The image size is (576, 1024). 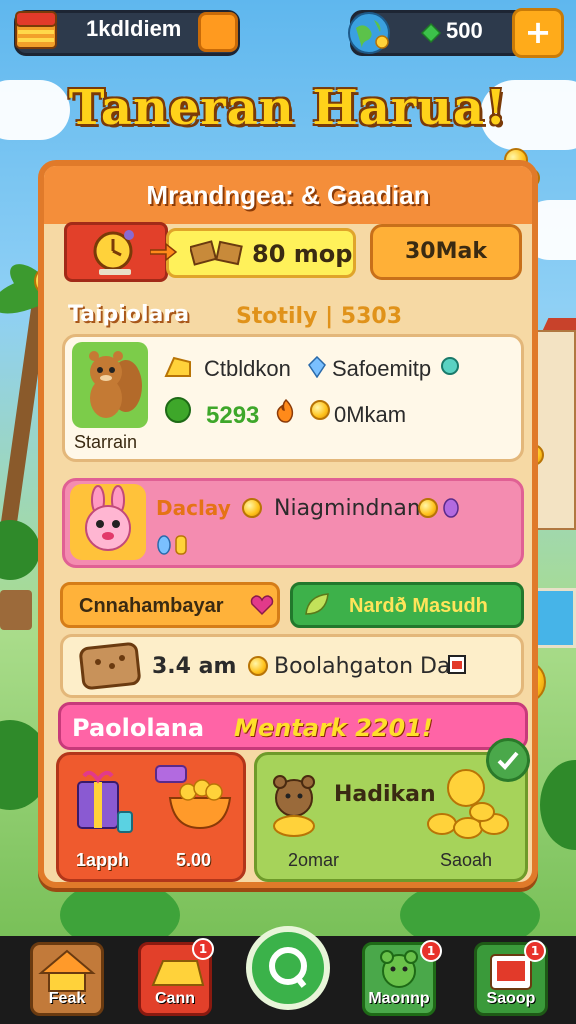 I want to click on nav-label: Saoop, so click(x=511, y=998).